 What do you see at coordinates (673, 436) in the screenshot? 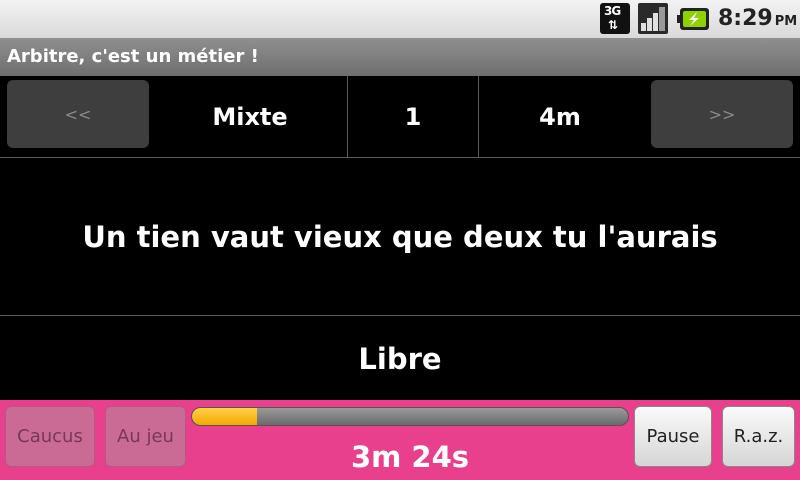
I see `pause-button: Pause` at bounding box center [673, 436].